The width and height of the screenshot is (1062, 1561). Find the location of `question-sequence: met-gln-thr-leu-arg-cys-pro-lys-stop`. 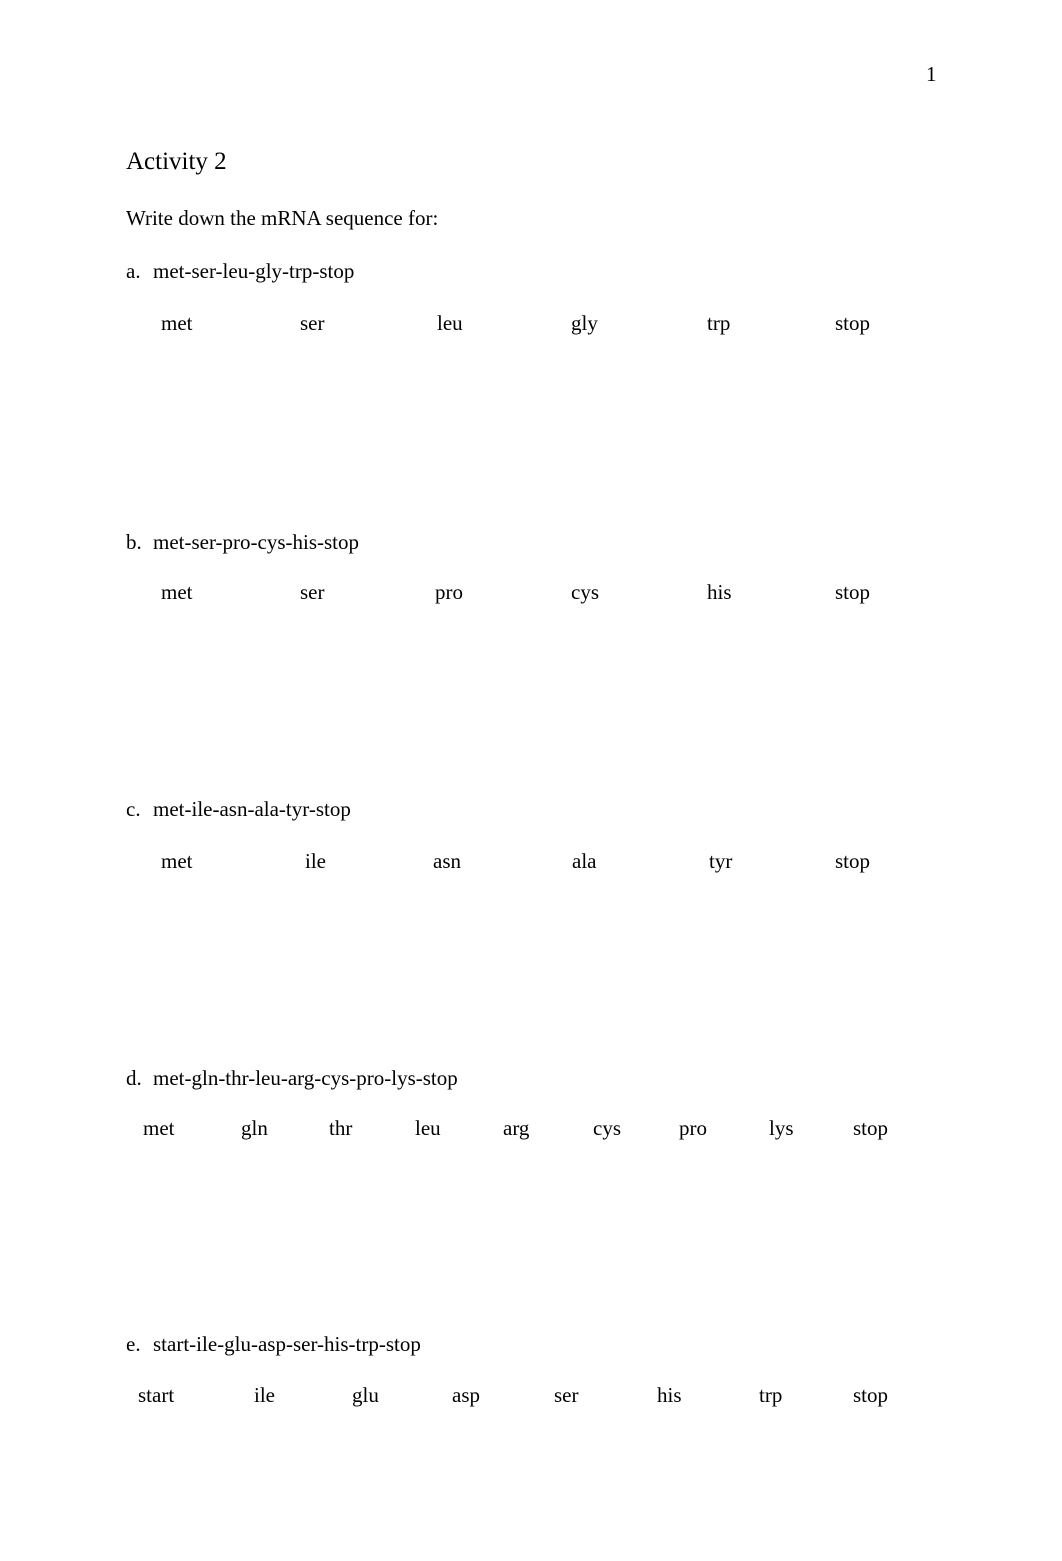

question-sequence: met-gln-thr-leu-arg-cys-pro-lys-stop is located at coordinates (305, 1078).